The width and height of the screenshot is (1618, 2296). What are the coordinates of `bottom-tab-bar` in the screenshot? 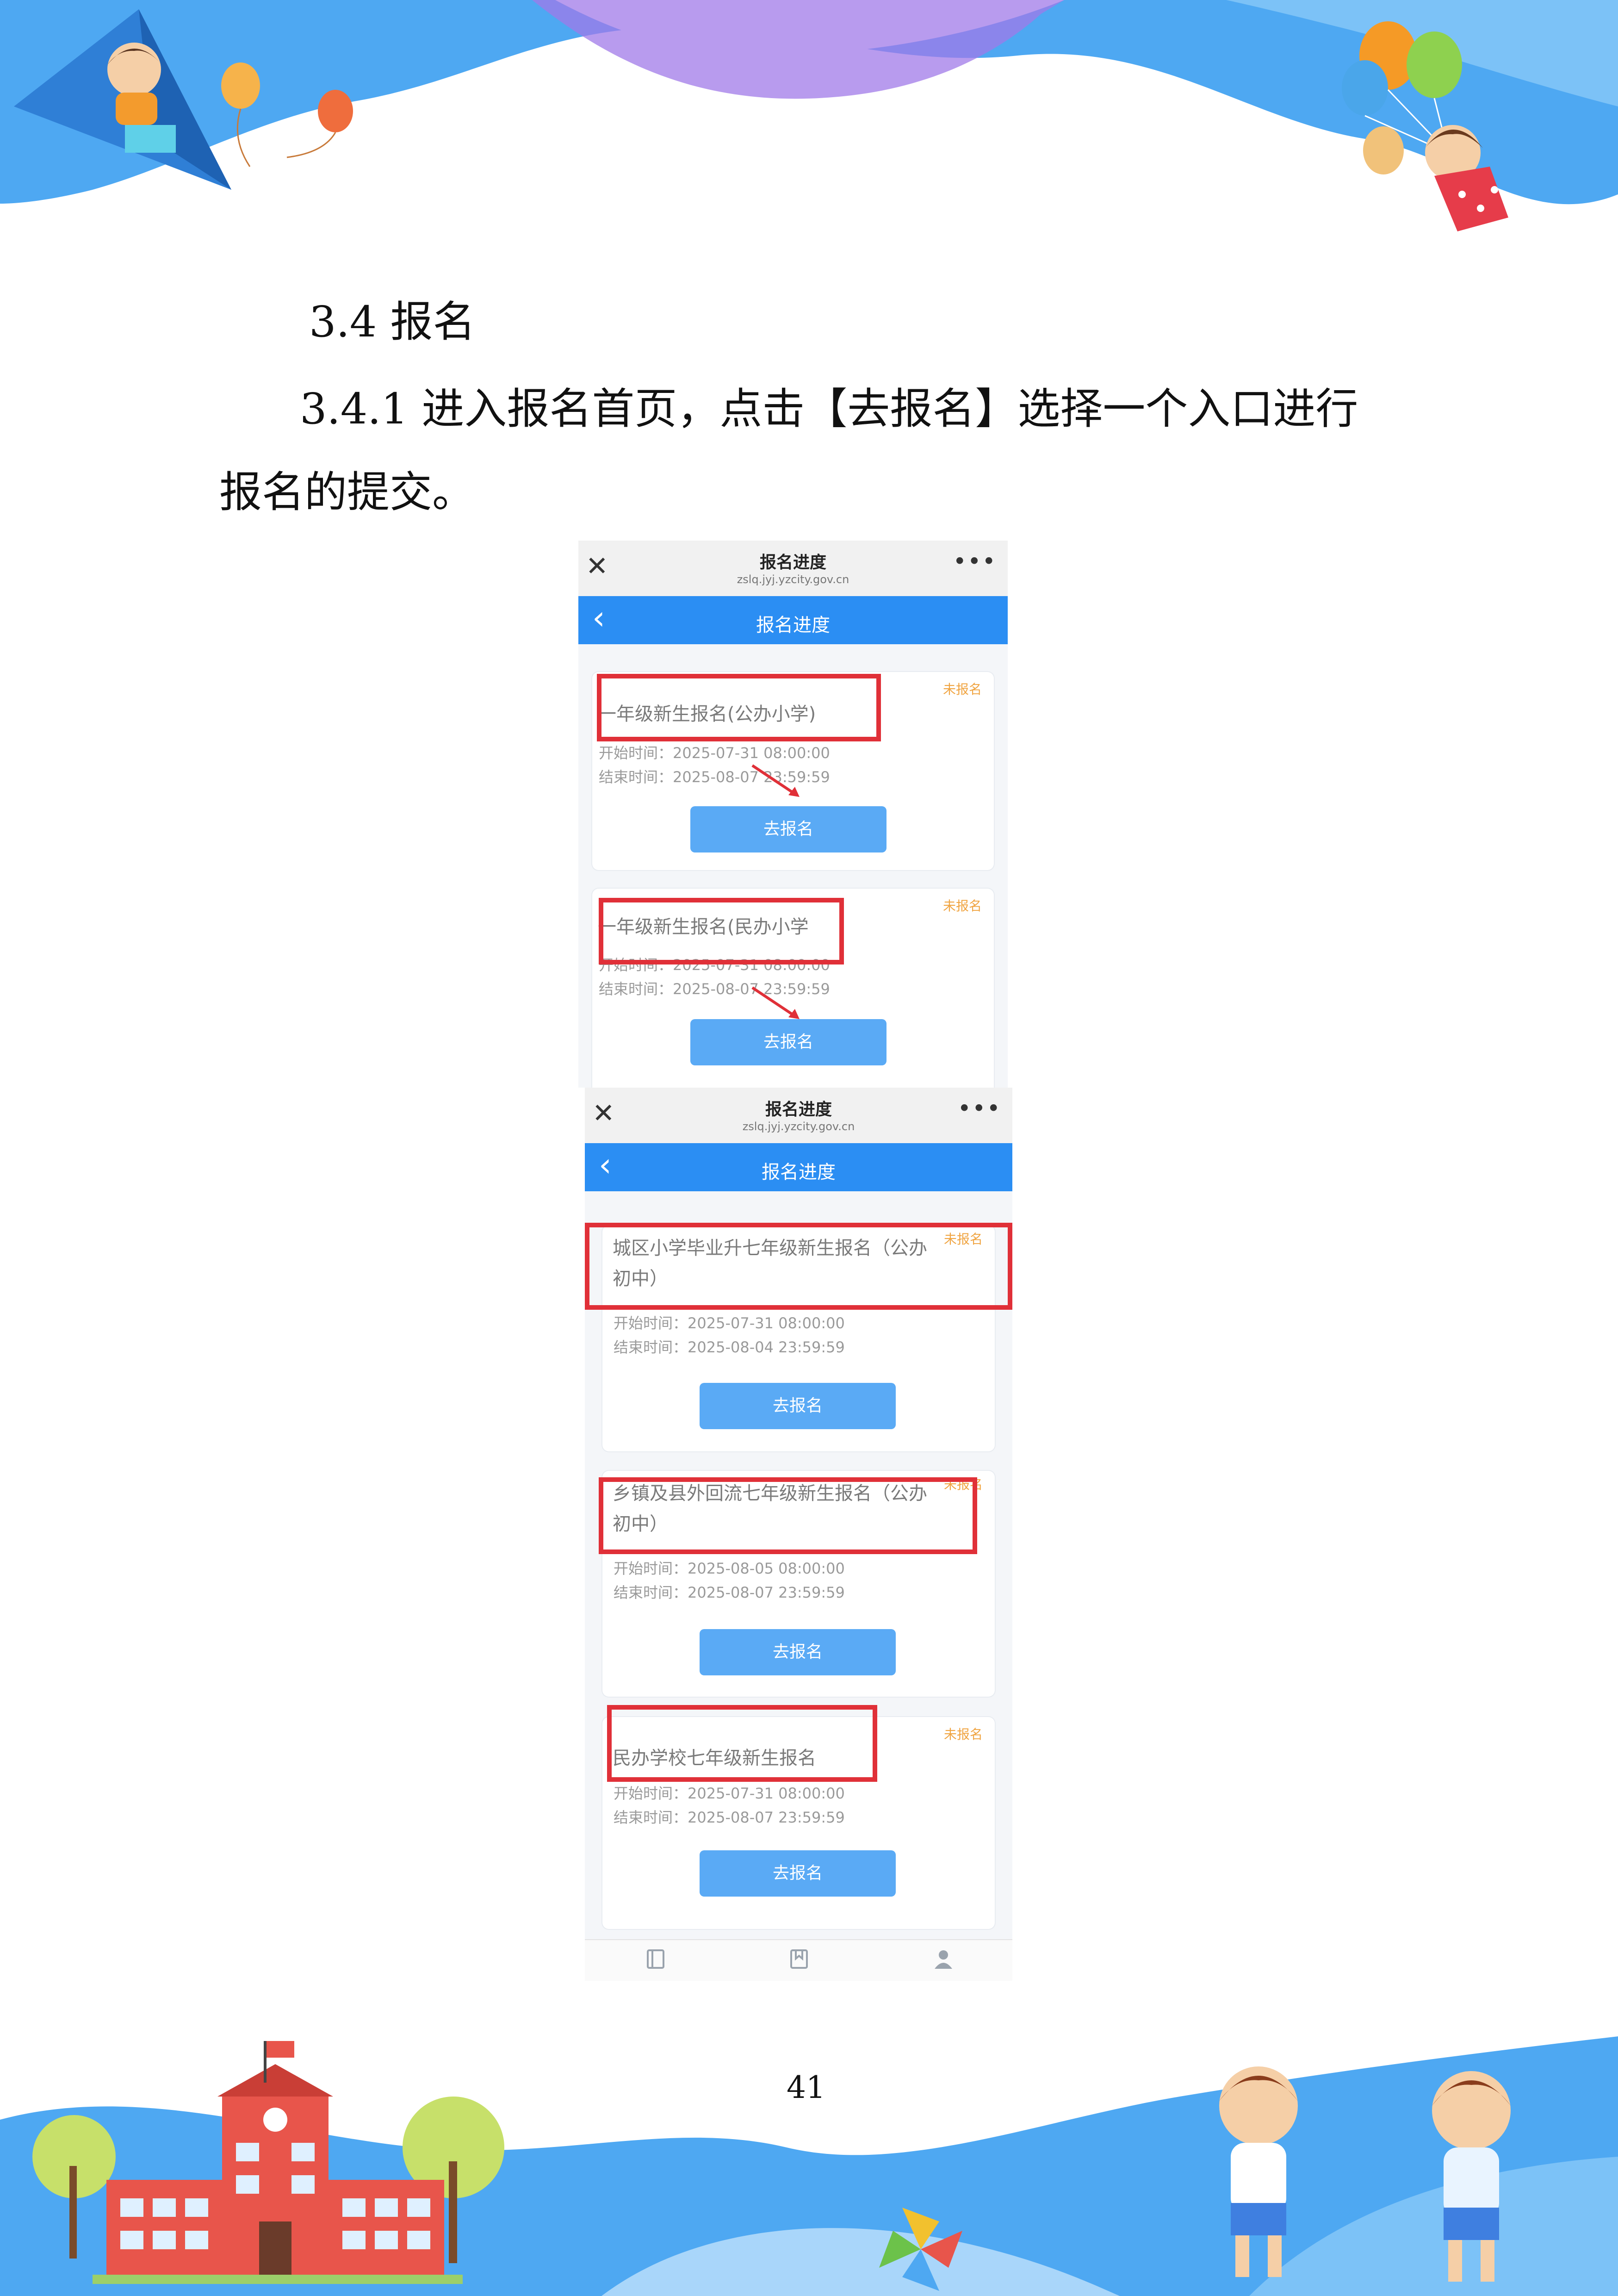 It's located at (799, 1960).